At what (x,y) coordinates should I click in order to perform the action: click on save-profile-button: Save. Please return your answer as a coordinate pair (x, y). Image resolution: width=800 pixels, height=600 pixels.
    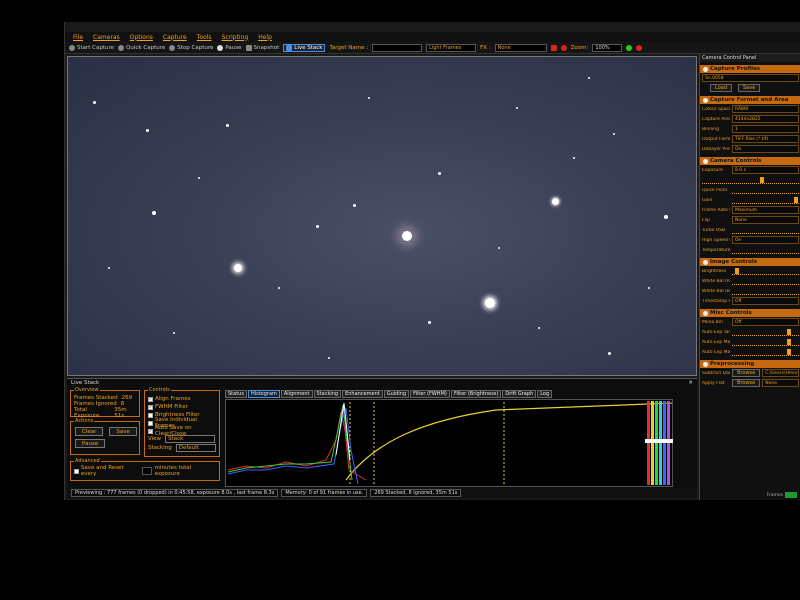
    Looking at the image, I should click on (749, 88).